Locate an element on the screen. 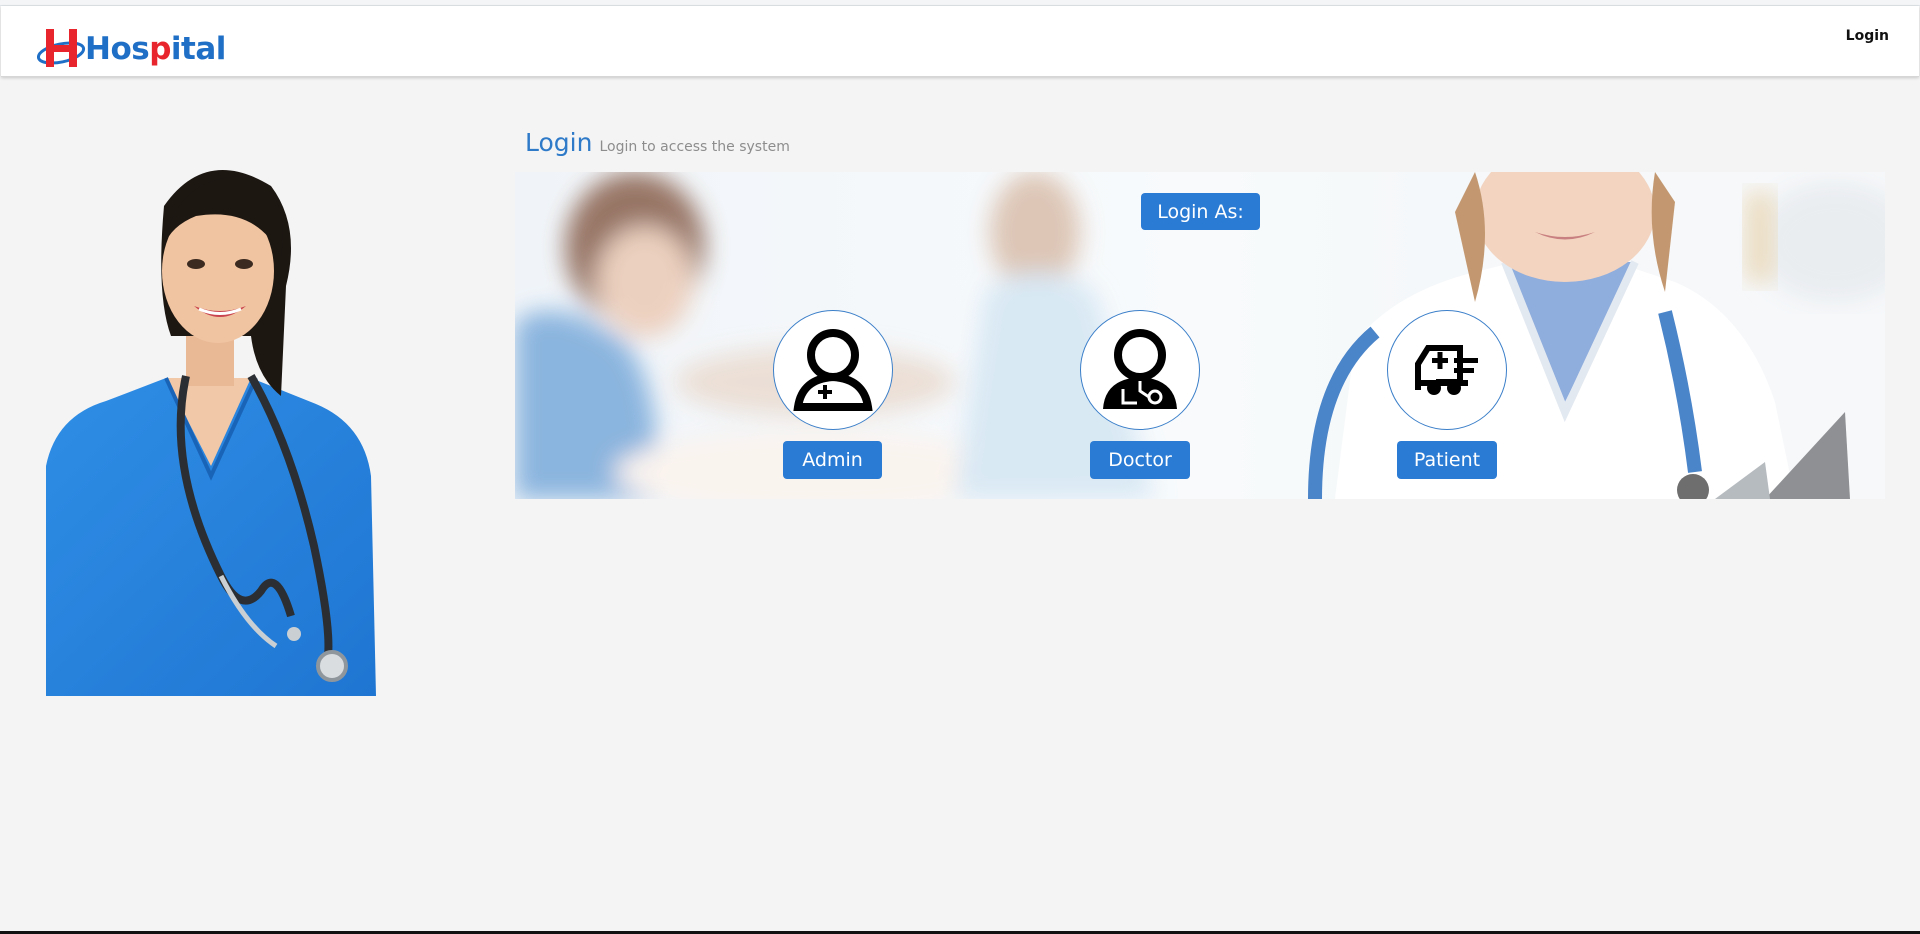 The image size is (1920, 934). role-patient: Patient is located at coordinates (1447, 395).